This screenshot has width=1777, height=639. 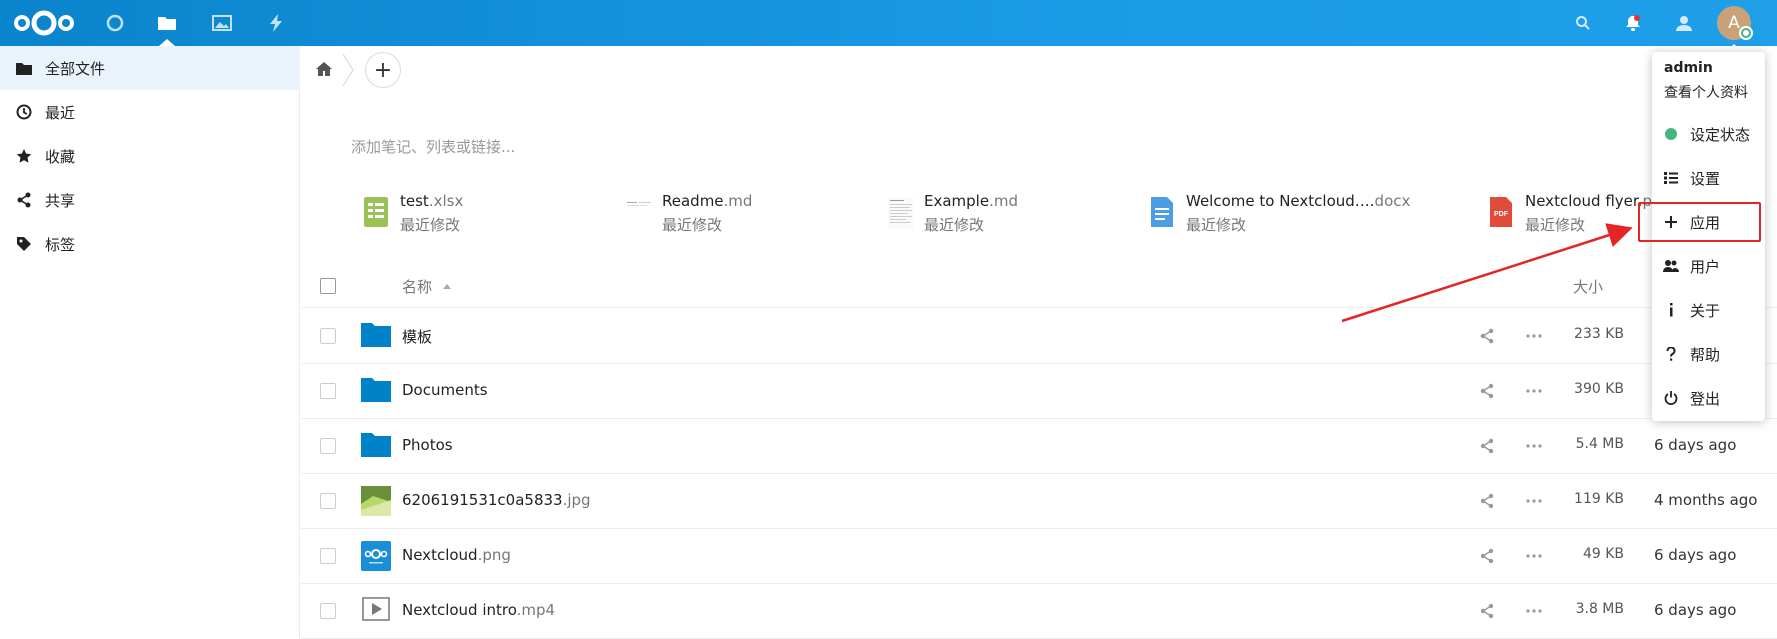 What do you see at coordinates (1039, 286) in the screenshot?
I see `file-list-header: 名称 大小` at bounding box center [1039, 286].